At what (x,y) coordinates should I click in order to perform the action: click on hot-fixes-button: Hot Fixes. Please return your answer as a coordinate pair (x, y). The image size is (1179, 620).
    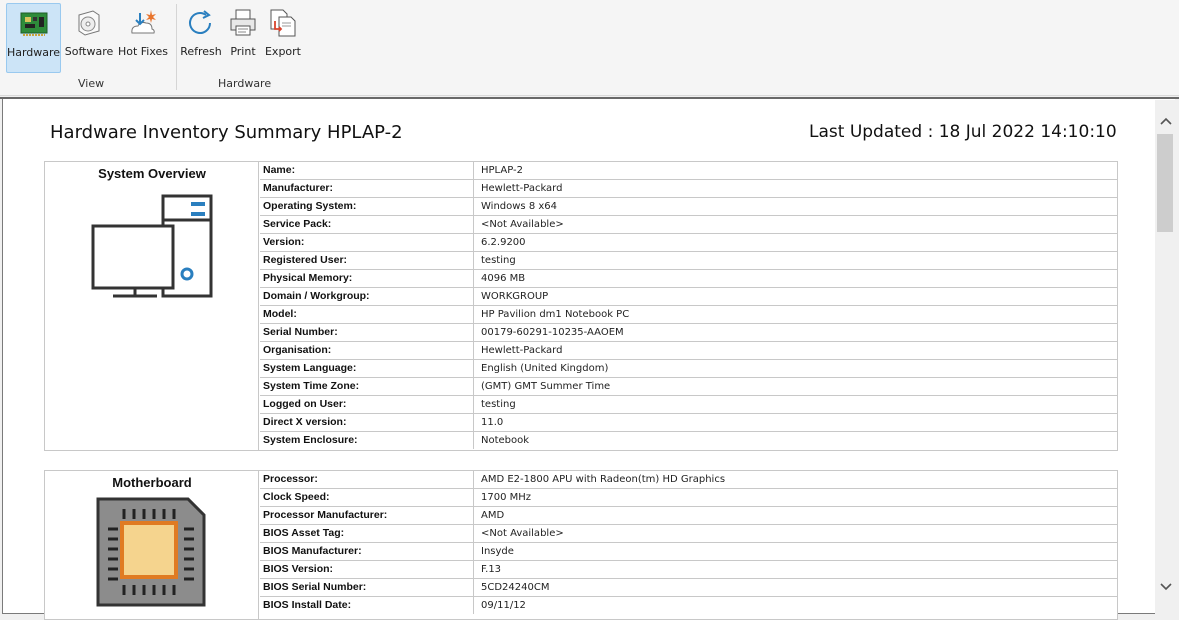
    Looking at the image, I should click on (143, 38).